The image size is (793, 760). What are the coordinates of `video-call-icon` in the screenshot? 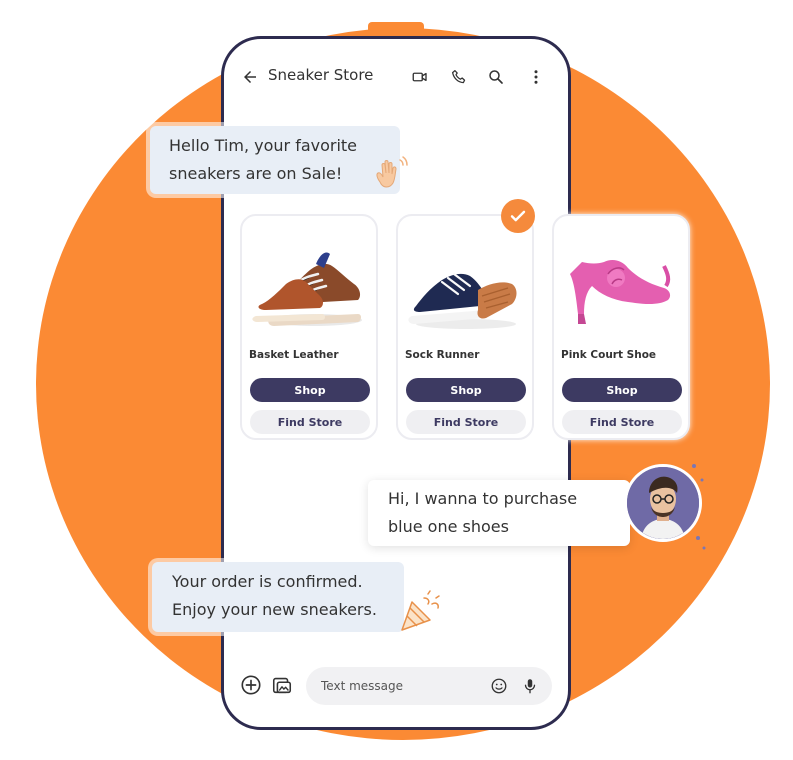 It's located at (420, 77).